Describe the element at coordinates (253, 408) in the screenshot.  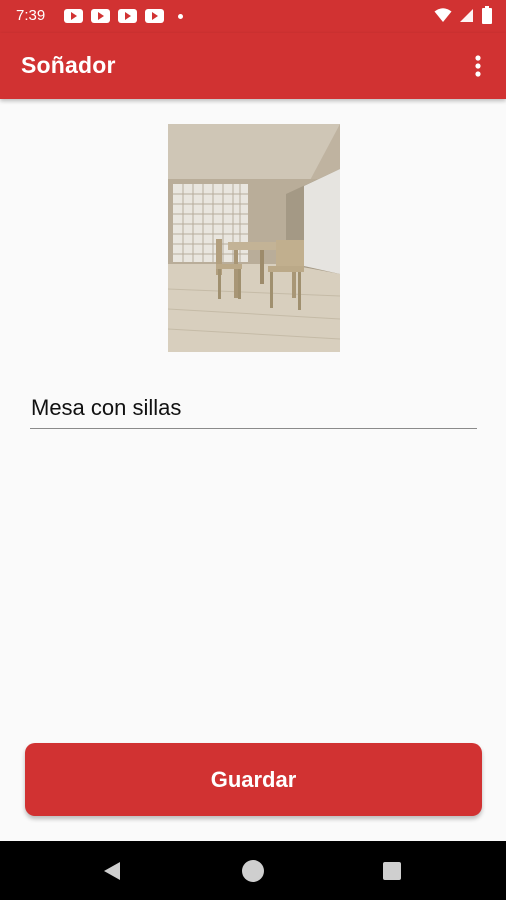
I see `name-field: Mesa con sillas` at that location.